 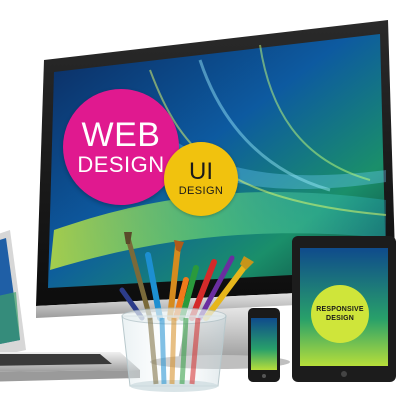 What do you see at coordinates (201, 191) in the screenshot?
I see `ui-design-badge-line2: DESIGN` at bounding box center [201, 191].